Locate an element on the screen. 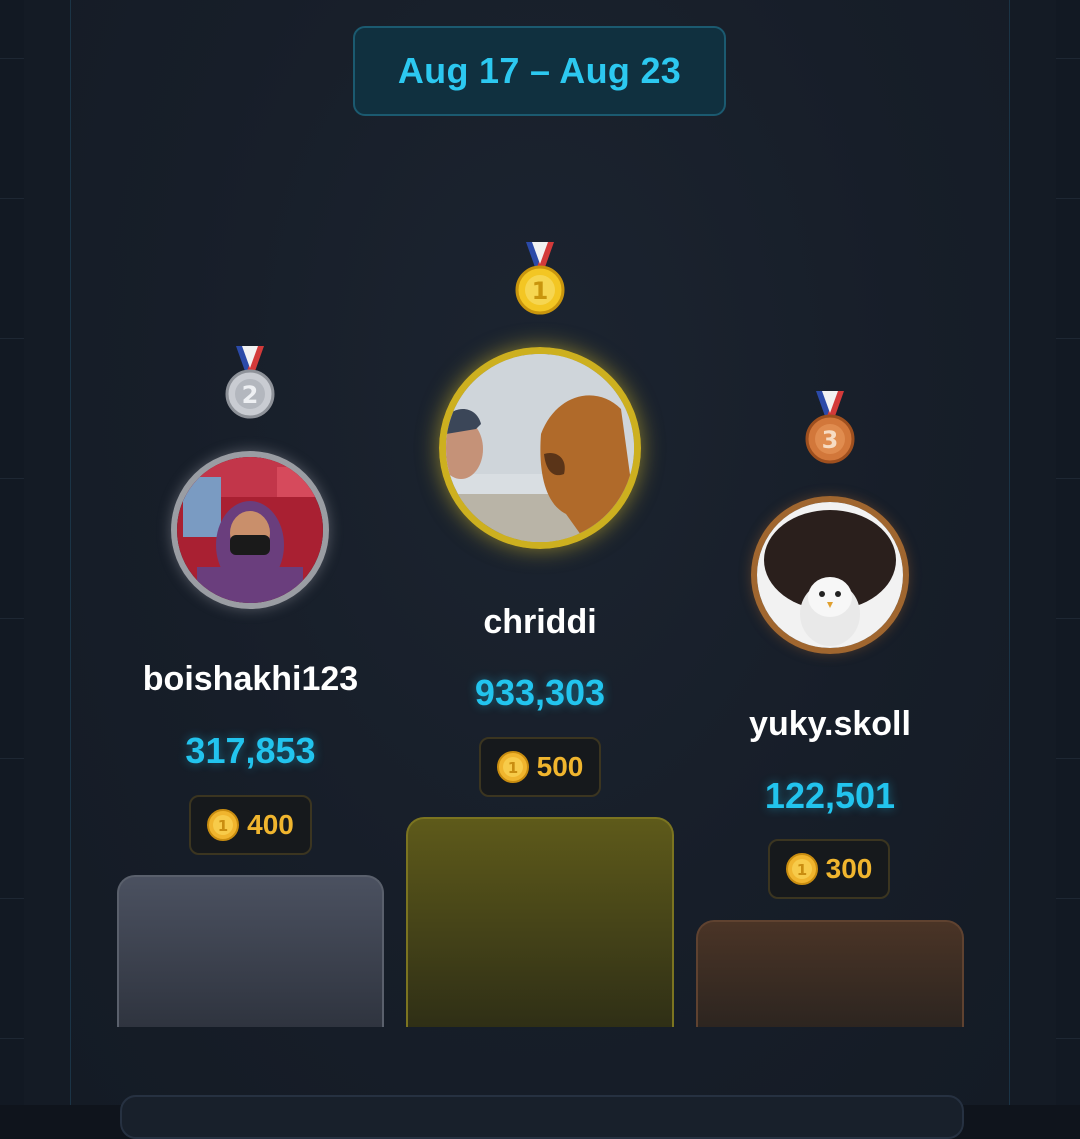 This screenshot has height=1139, width=1080. date-range-label: Aug 17 – Aug 23 is located at coordinates (539, 70).